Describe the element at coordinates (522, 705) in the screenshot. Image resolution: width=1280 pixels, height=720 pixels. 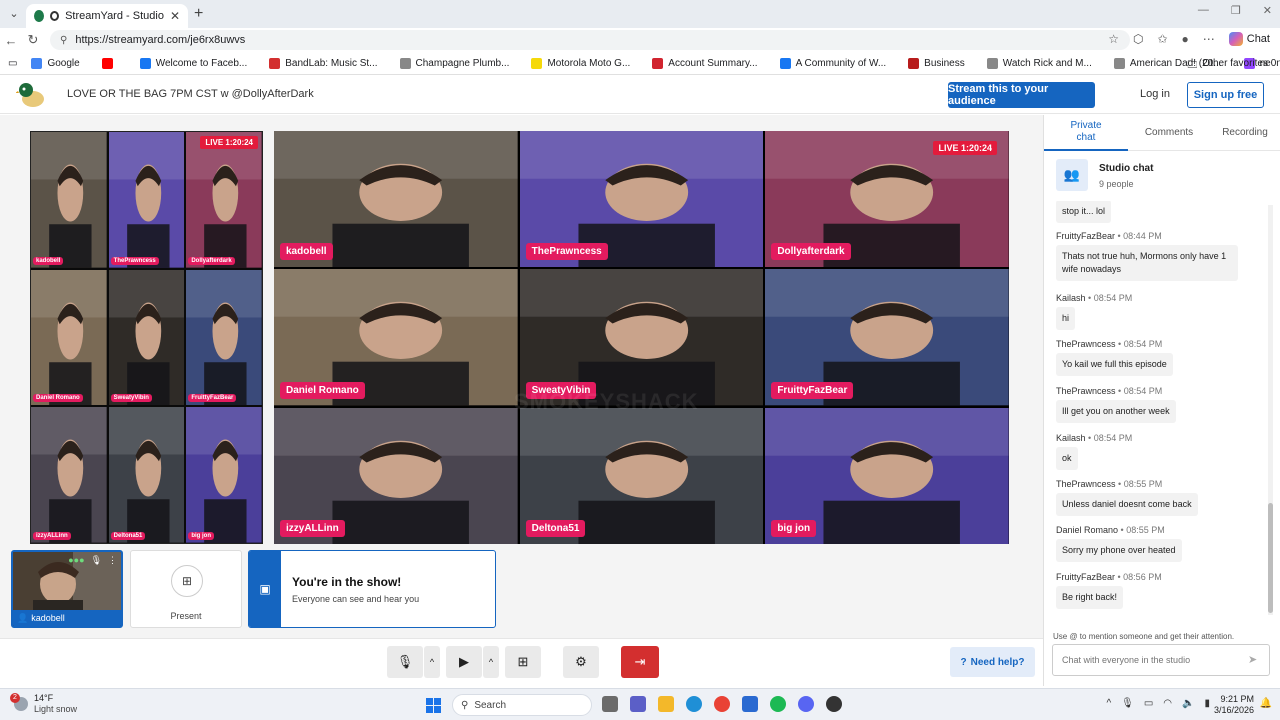
I see `taskbar-search: ⚲ Search` at that location.